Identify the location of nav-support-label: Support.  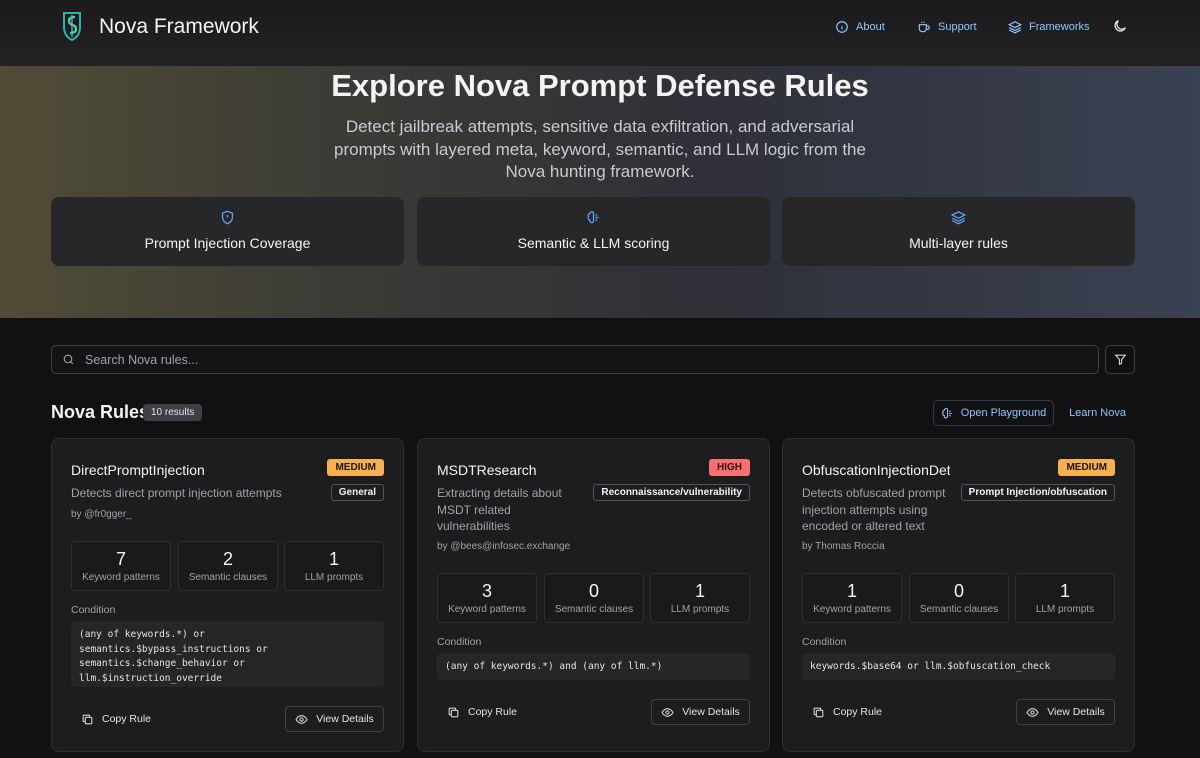
(957, 27).